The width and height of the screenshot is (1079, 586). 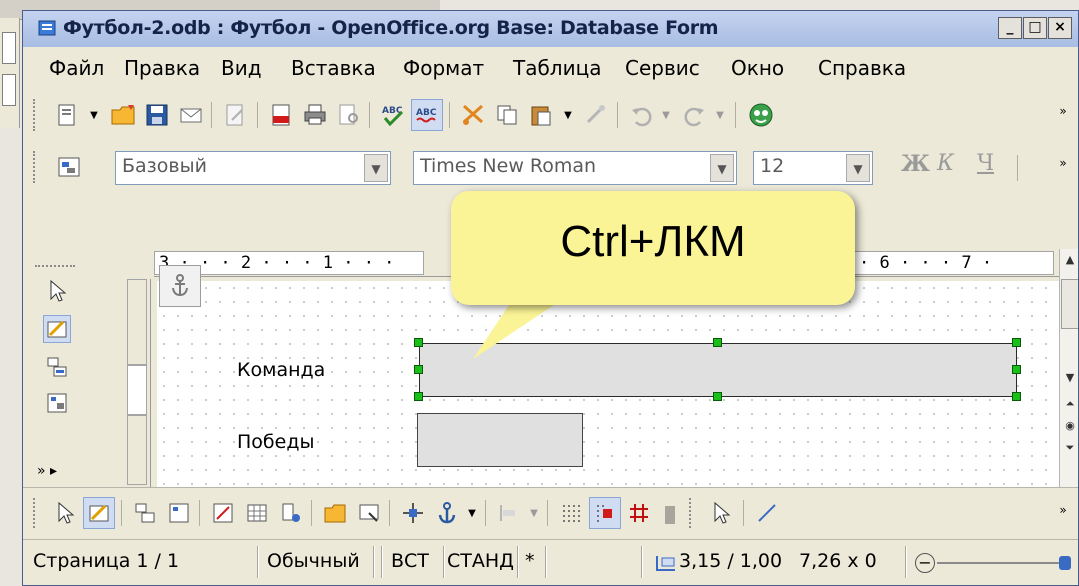 What do you see at coordinates (257, 513) in the screenshot?
I see `add-field-icon` at bounding box center [257, 513].